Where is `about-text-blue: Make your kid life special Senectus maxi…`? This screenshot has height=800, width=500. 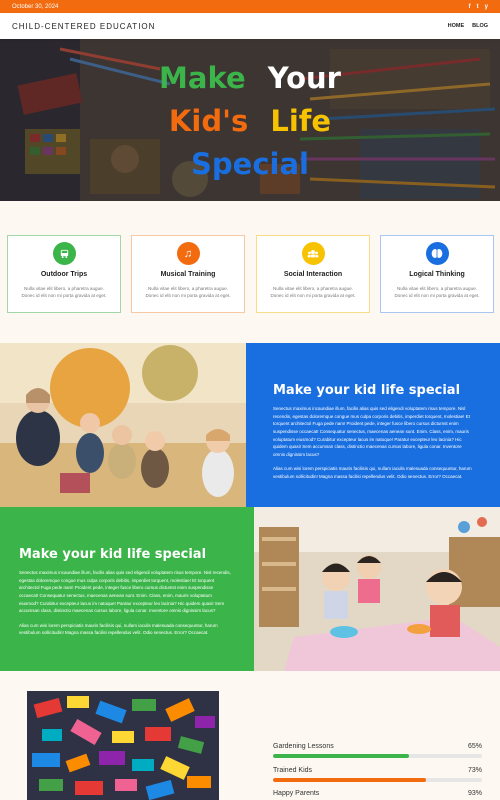 about-text-blue: Make your kid life special Senectus maxi… is located at coordinates (373, 425).